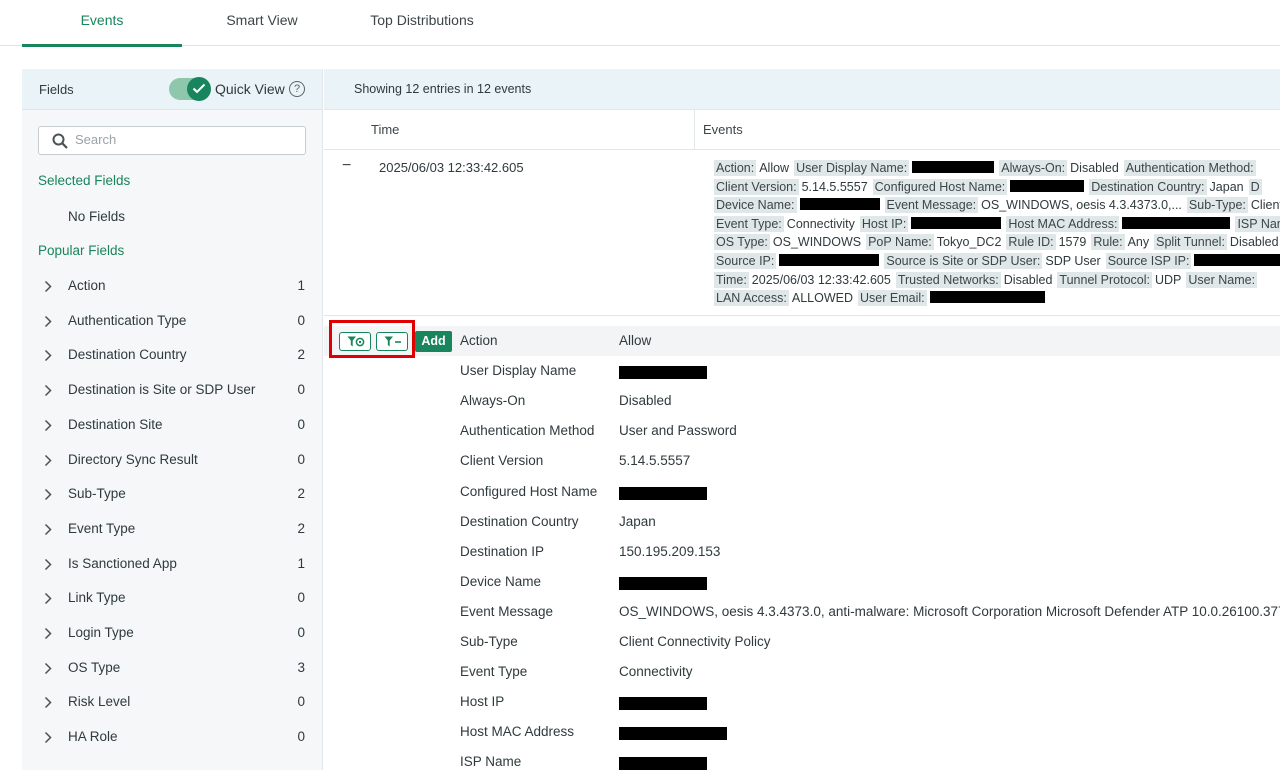  I want to click on event-field-key: Source ISP IP:, so click(1148, 260).